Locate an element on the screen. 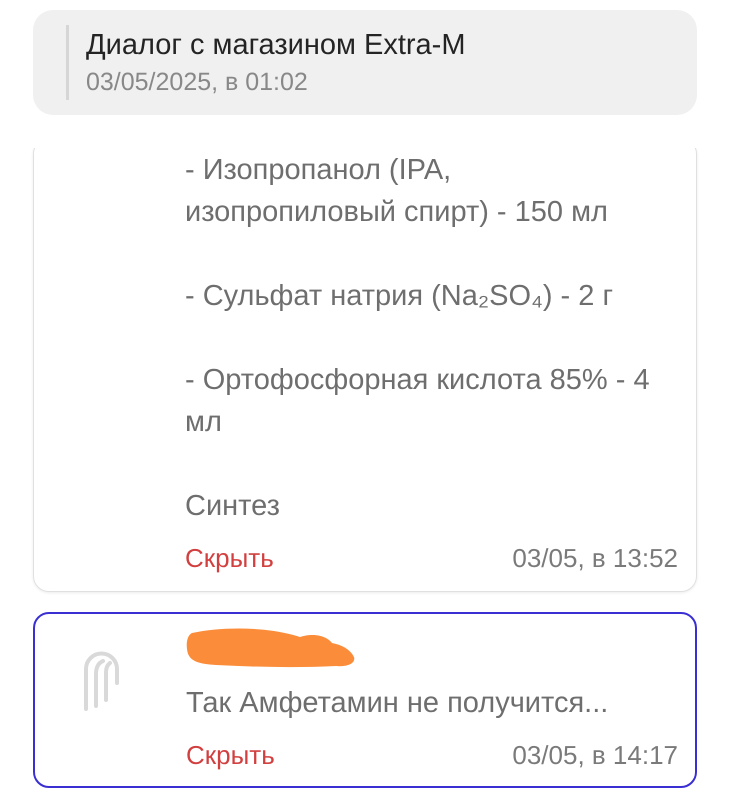 Image resolution: width=730 pixels, height=800 pixels. message-text: - Изопропанол (IPA, изопропиловый спирт) - 150 мл is located at coordinates (397, 191).